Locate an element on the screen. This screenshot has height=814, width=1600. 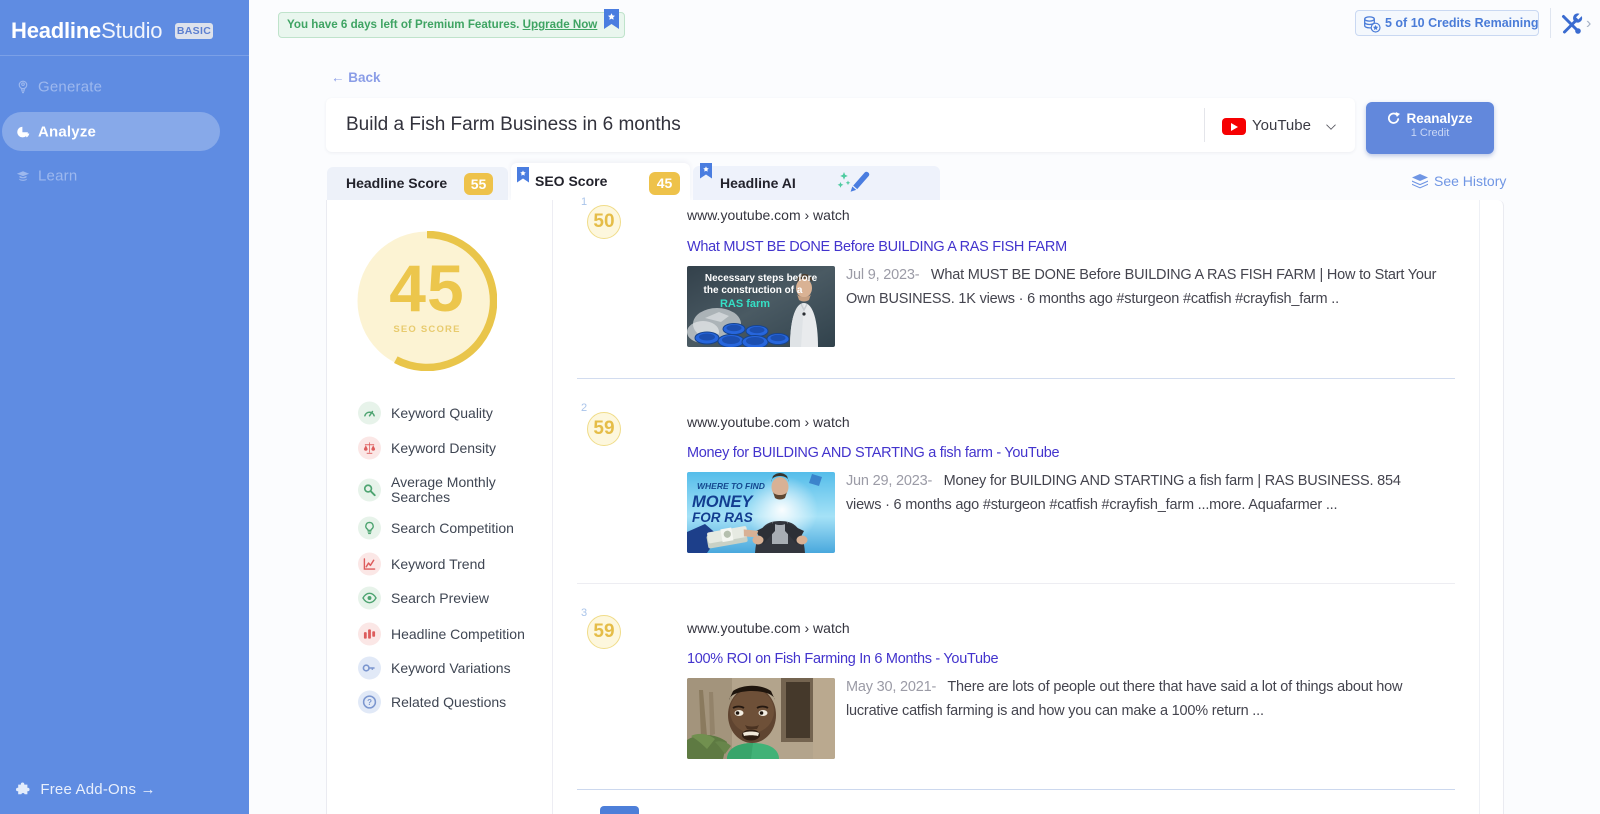
svg-text: FOR RAS is located at coordinates (722, 517).